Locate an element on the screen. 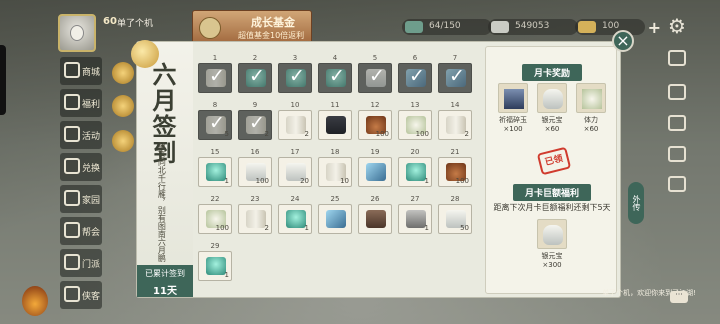 Image resolution: width=720 pixels, height=324 pixels. signin-day-cell: 24 1 is located at coordinates (295, 214).